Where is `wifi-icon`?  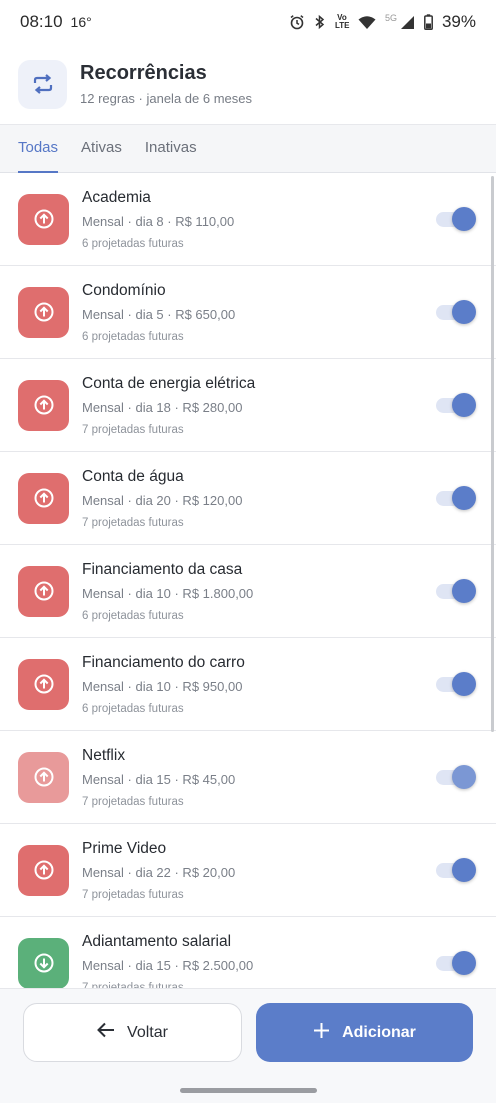 wifi-icon is located at coordinates (367, 22).